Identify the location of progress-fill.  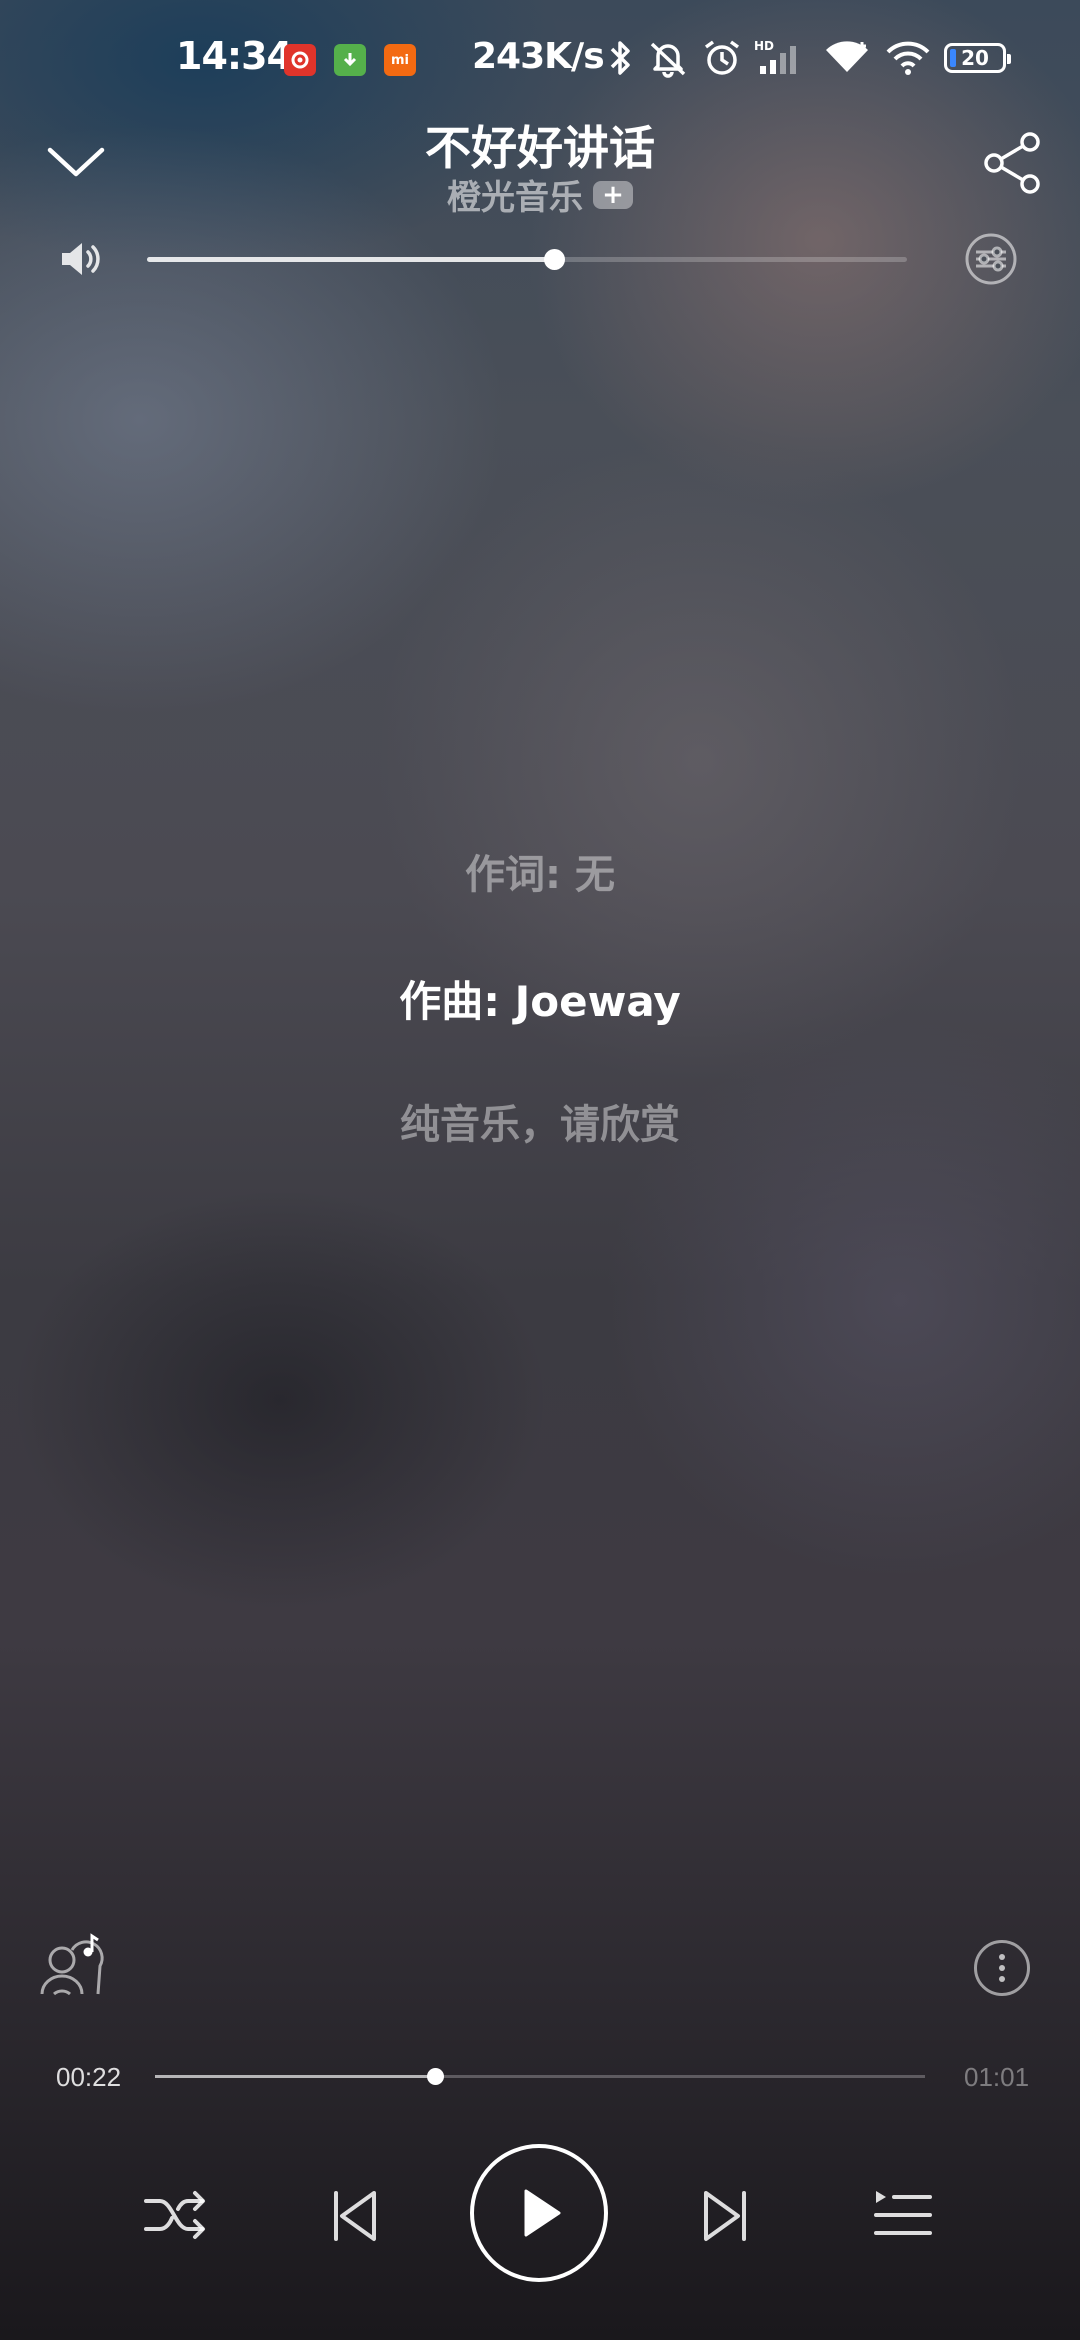
(295, 2076).